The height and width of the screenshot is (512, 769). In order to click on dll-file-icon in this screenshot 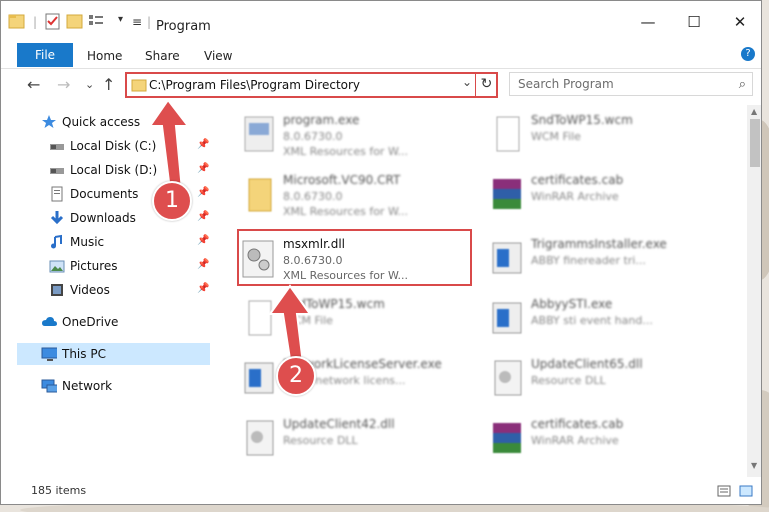, I will do `click(508, 378)`.